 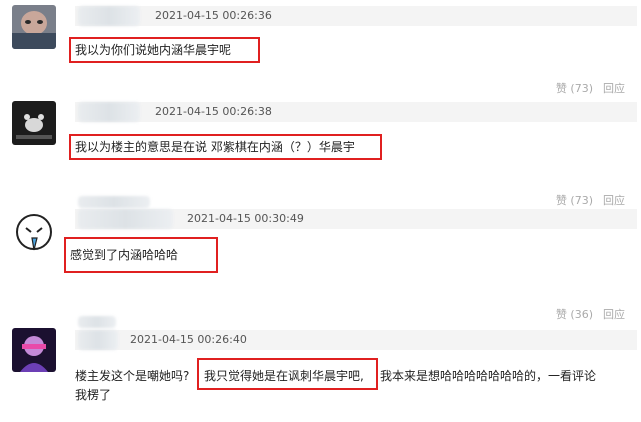 I want to click on like-button: 赞 (36), so click(x=574, y=314).